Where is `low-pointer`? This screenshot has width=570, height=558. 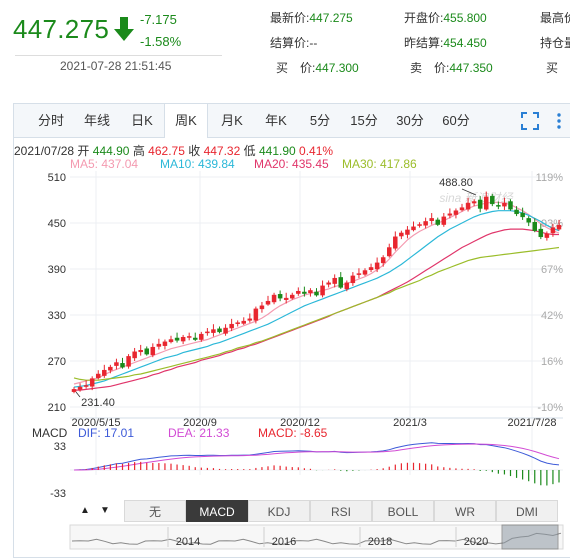 low-pointer is located at coordinates (78, 394).